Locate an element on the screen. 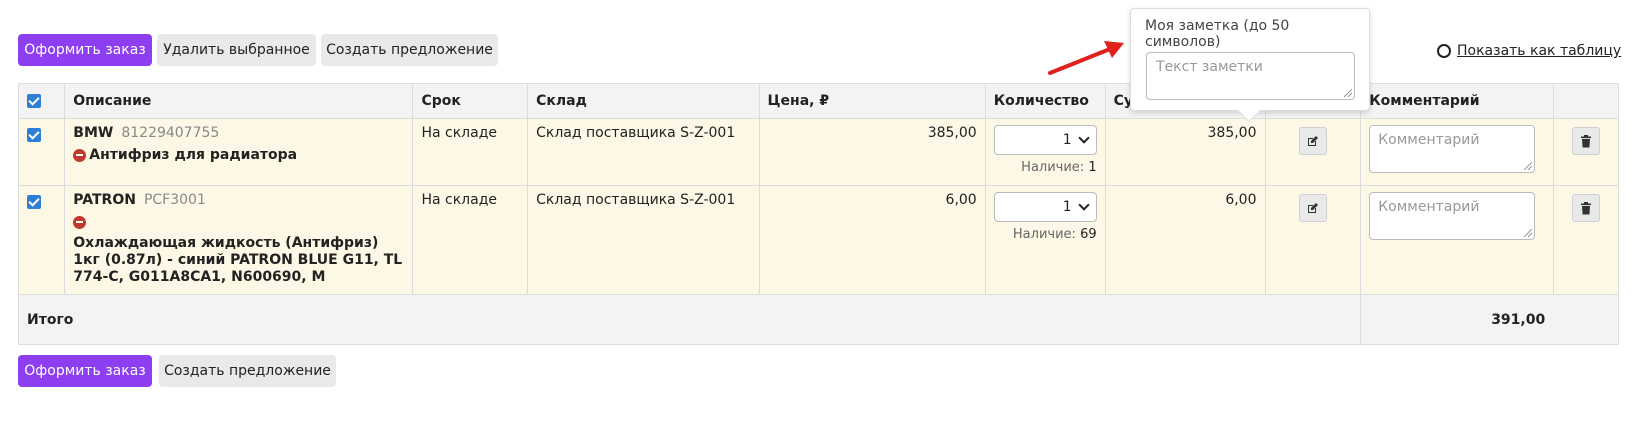 This screenshot has height=421, width=1649. product-article: 81229407755 is located at coordinates (170, 133).